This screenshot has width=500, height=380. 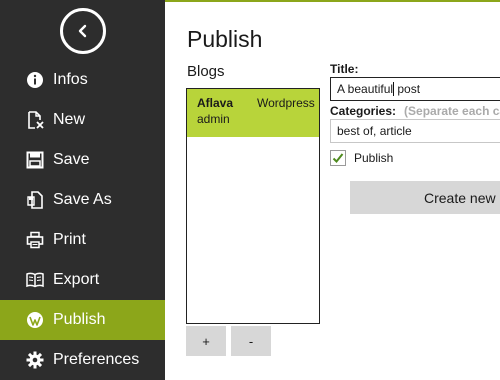 What do you see at coordinates (35, 320) in the screenshot?
I see `wordpress-icon` at bounding box center [35, 320].